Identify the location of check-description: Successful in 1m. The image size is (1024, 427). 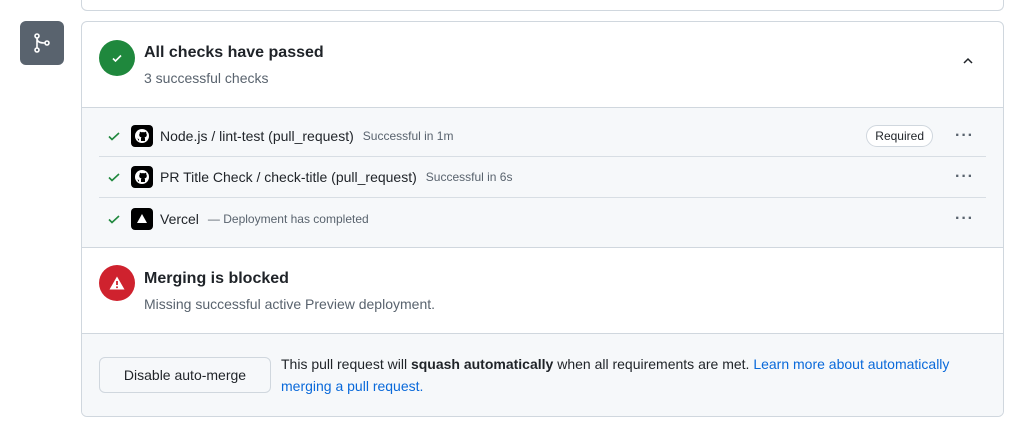
(408, 136).